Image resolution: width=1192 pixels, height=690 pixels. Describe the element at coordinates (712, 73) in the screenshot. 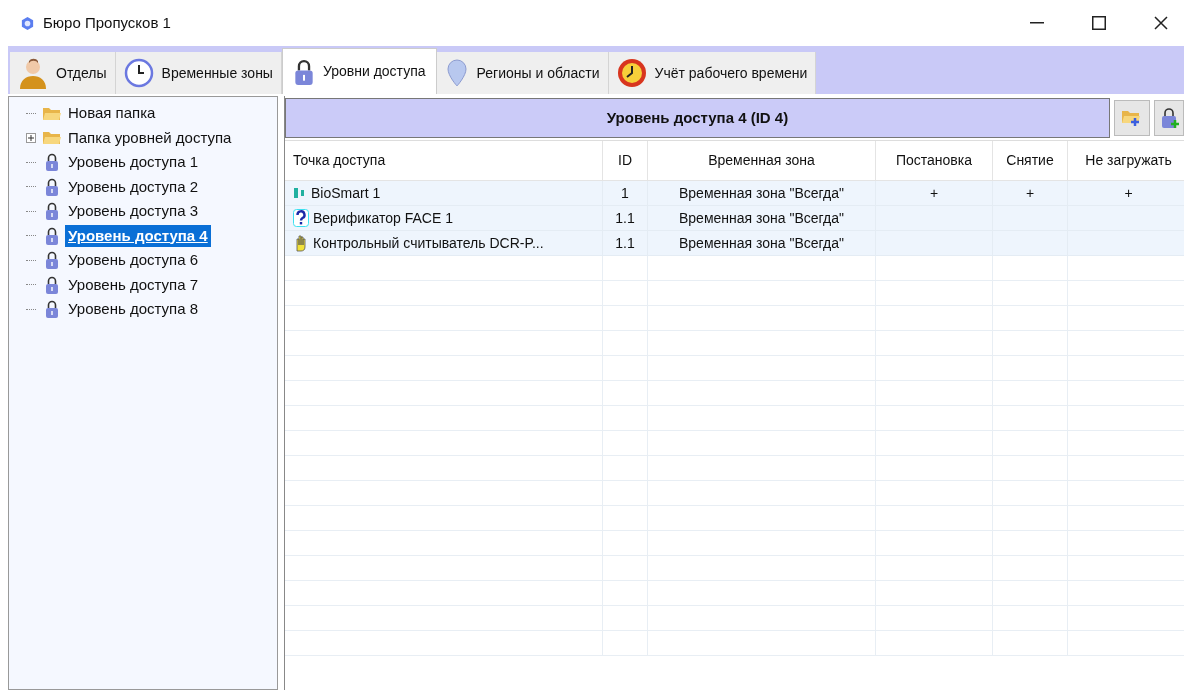

I see `tab: Учёт рабочего времени` at that location.